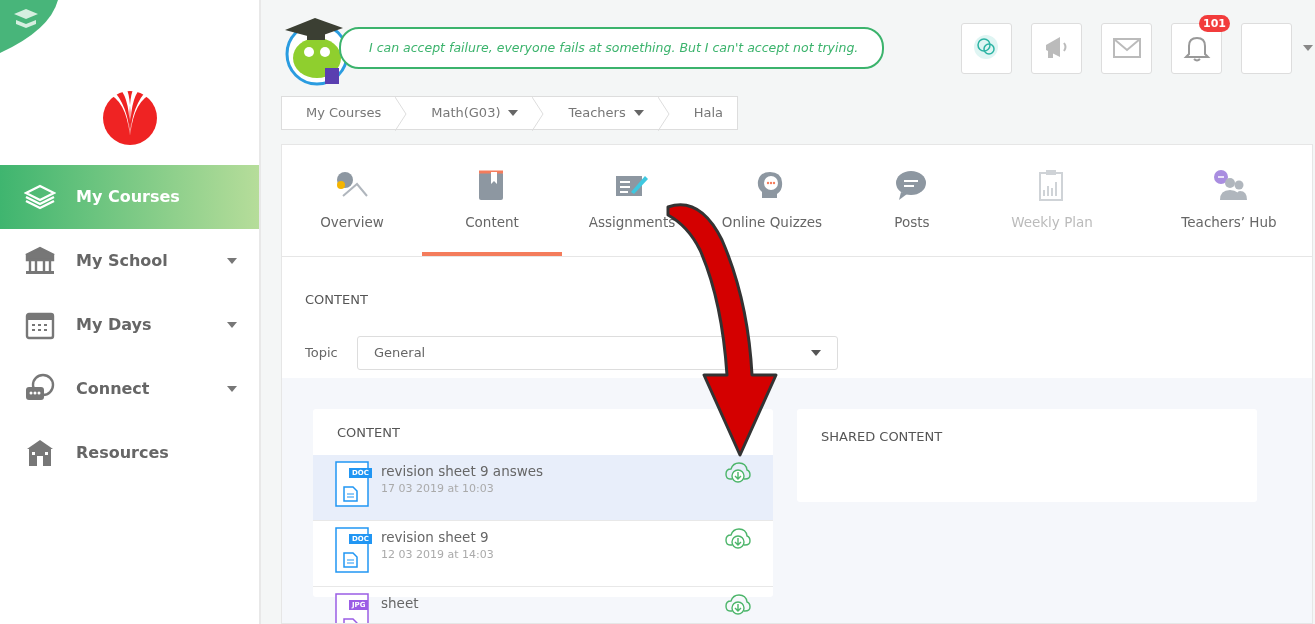 Image resolution: width=1315 pixels, height=624 pixels. What do you see at coordinates (352, 200) in the screenshot?
I see `tab: Overview` at bounding box center [352, 200].